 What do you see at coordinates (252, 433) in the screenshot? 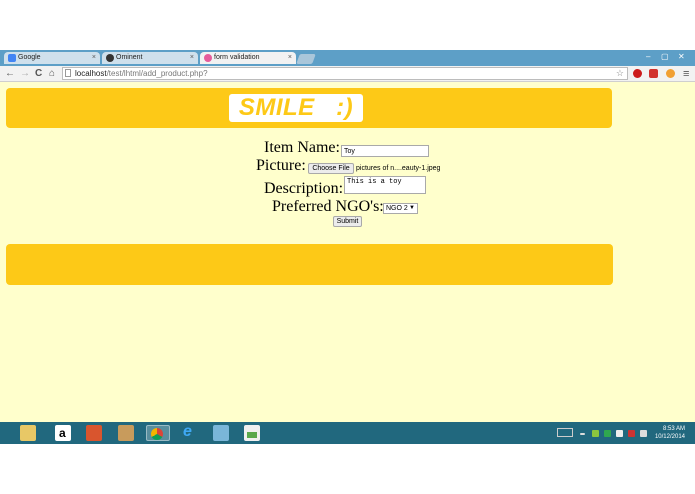
I see `image-viewer-icon` at bounding box center [252, 433].